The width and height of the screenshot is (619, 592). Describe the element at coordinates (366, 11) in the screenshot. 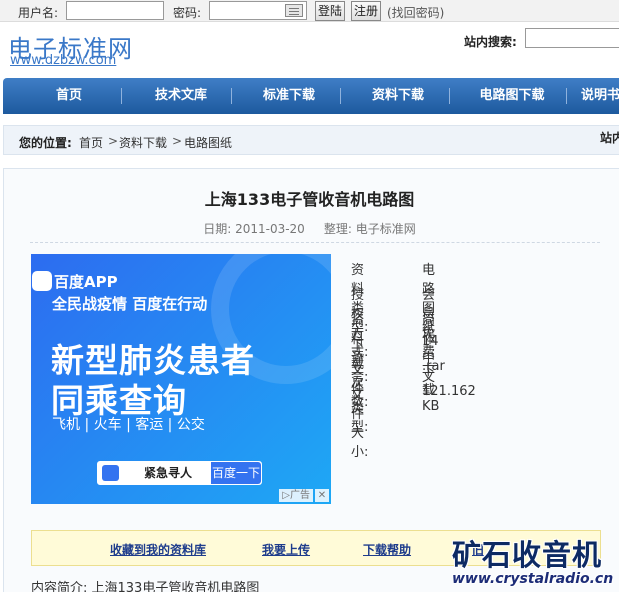

I see `register-button: 注册` at that location.